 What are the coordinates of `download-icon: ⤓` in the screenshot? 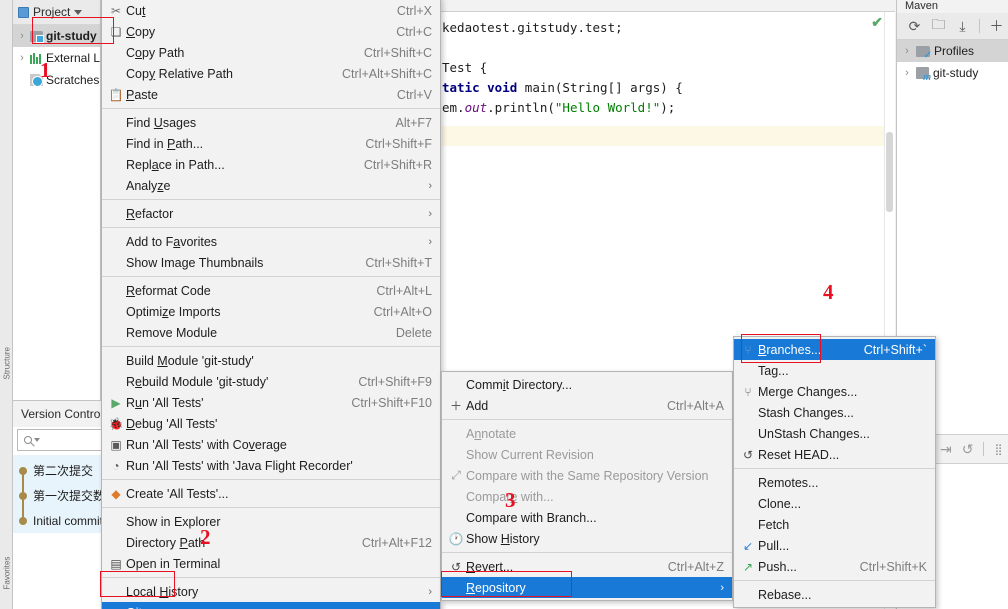 It's located at (962, 26).